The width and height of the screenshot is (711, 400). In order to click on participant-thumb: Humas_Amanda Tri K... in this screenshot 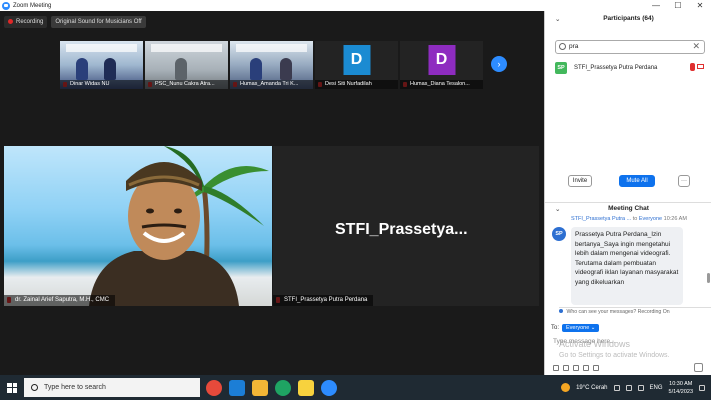, I will do `click(271, 65)`.